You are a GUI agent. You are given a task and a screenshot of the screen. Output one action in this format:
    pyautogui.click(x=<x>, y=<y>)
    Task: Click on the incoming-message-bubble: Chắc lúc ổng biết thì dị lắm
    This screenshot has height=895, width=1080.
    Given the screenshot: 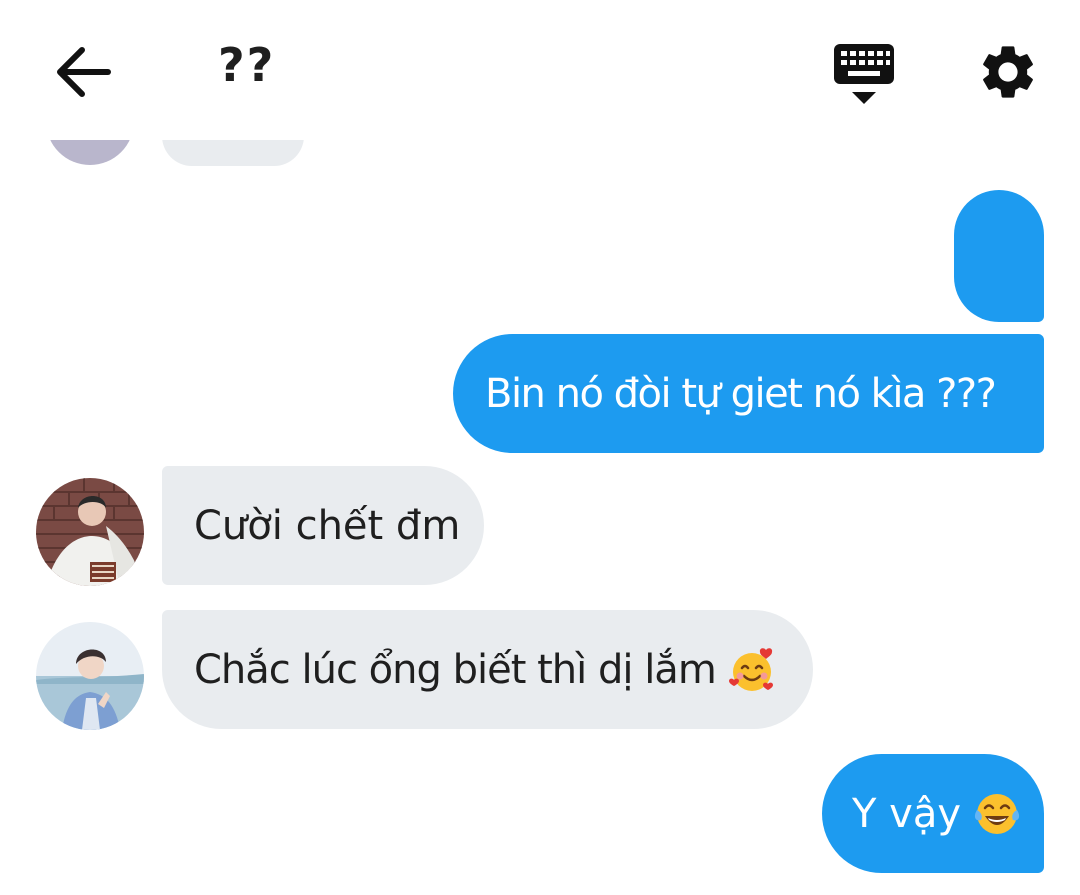 What is the action you would take?
    pyautogui.click(x=487, y=669)
    